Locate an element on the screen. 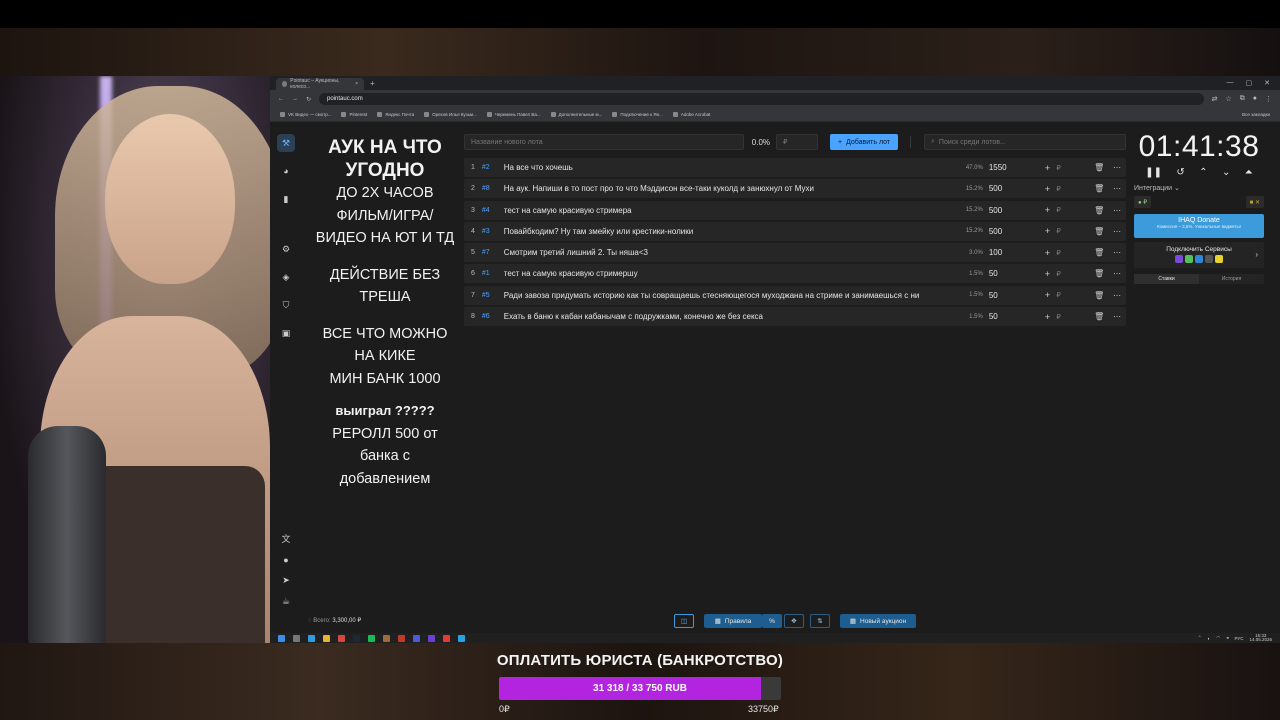 This screenshot has height=720, width=1280. close-tab-icon: × is located at coordinates (356, 84).